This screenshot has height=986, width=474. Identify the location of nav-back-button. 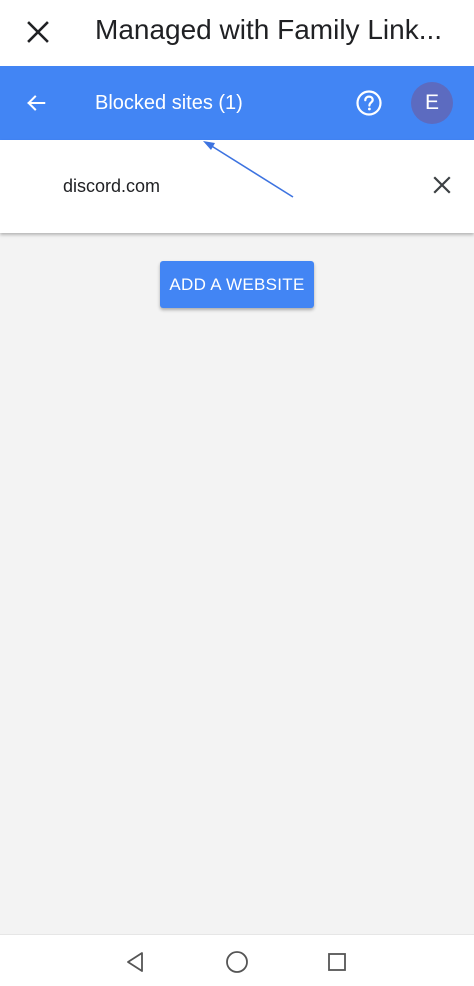
(135, 962).